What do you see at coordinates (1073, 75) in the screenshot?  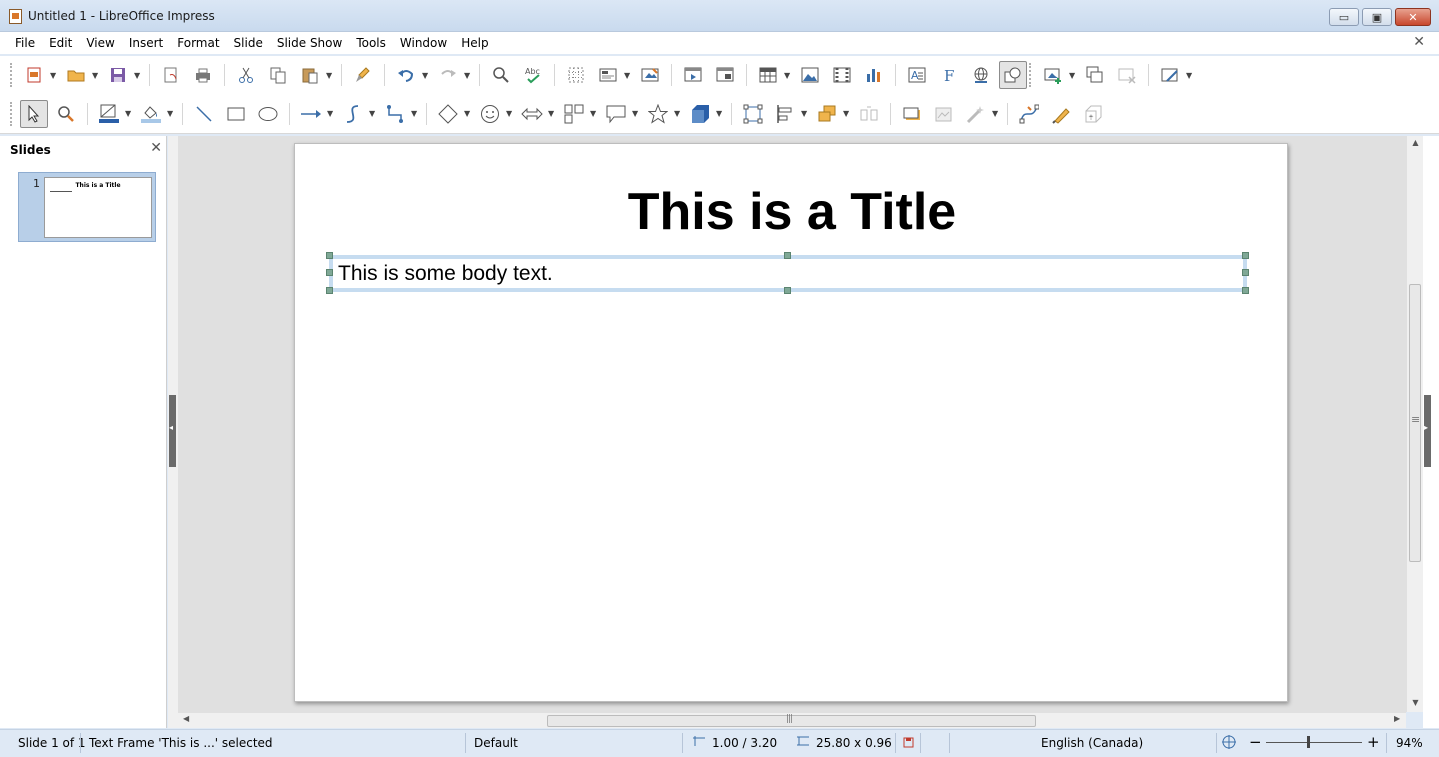 I see `new-slide-dropdown-icon: ▼` at bounding box center [1073, 75].